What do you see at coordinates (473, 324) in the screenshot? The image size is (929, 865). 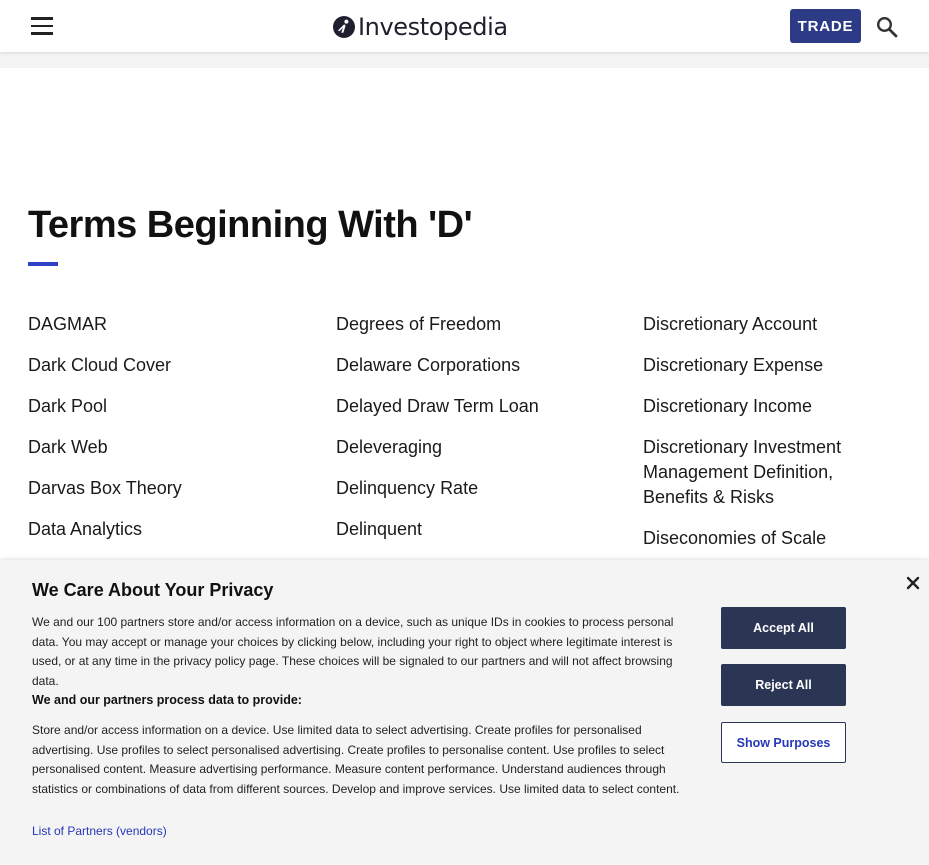 I see `term-link: Degrees of Freedom` at bounding box center [473, 324].